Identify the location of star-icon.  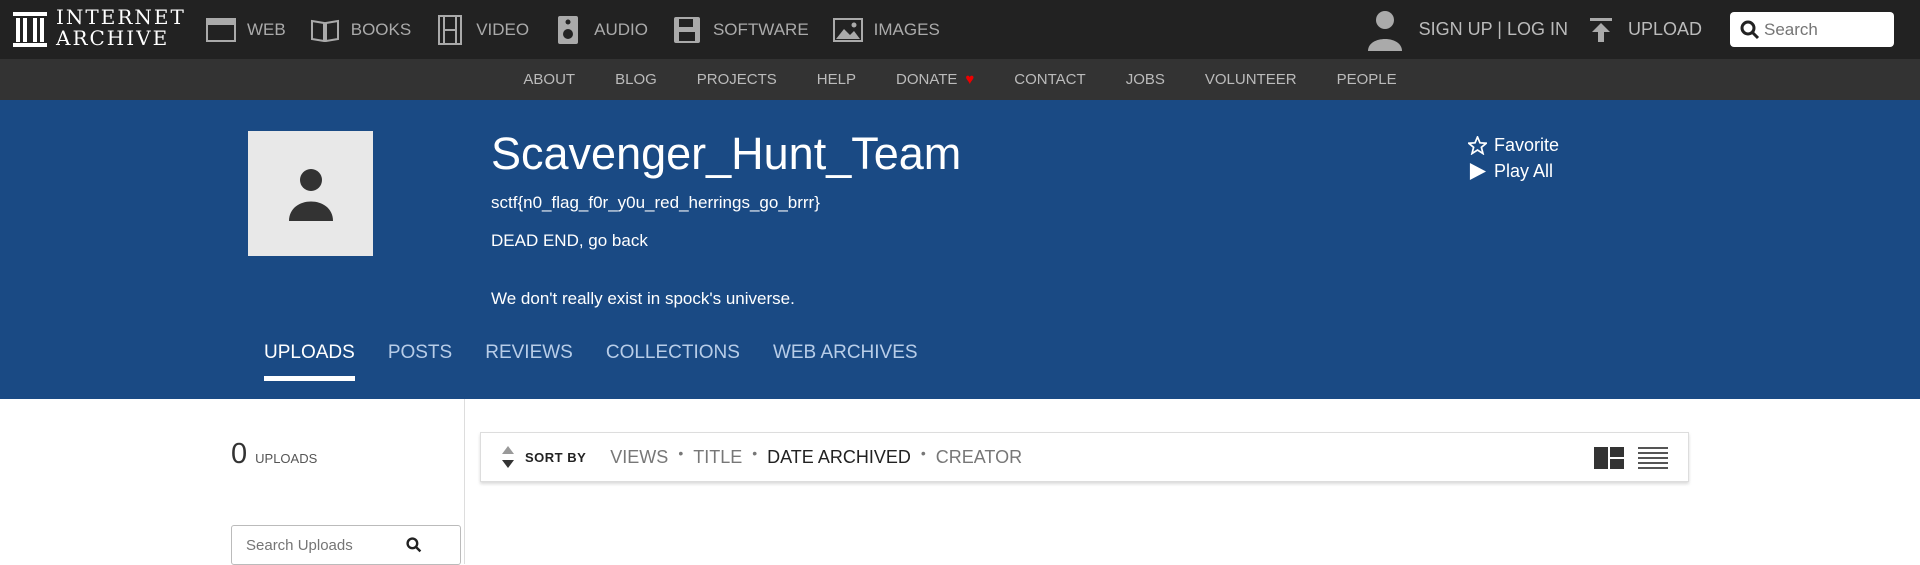
(1478, 145).